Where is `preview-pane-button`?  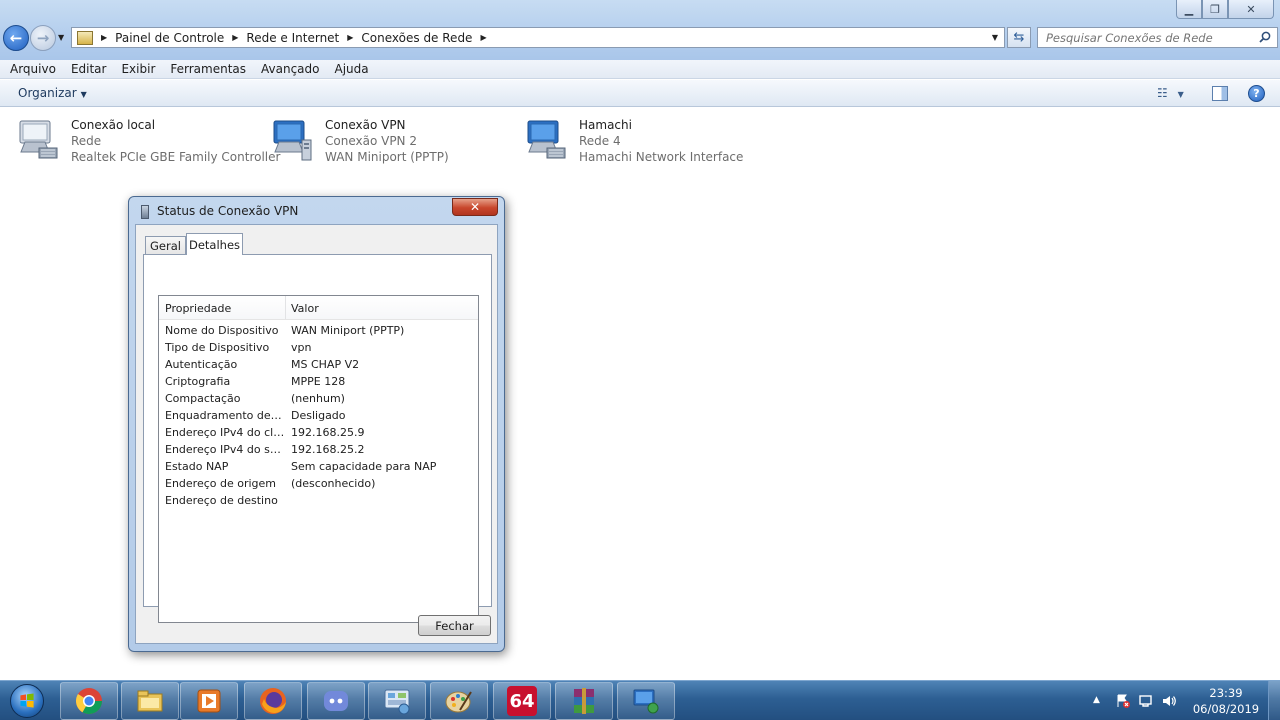 preview-pane-button is located at coordinates (1220, 93).